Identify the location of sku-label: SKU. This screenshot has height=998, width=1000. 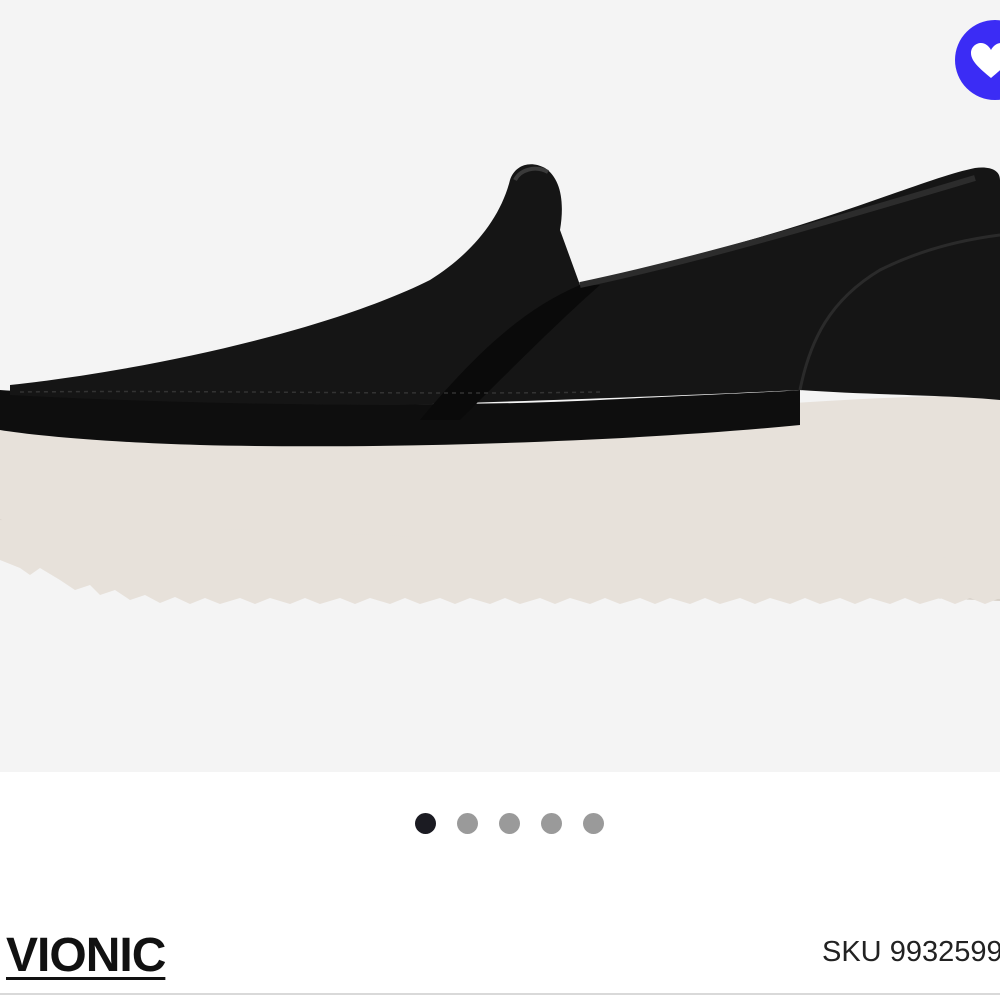
(852, 952).